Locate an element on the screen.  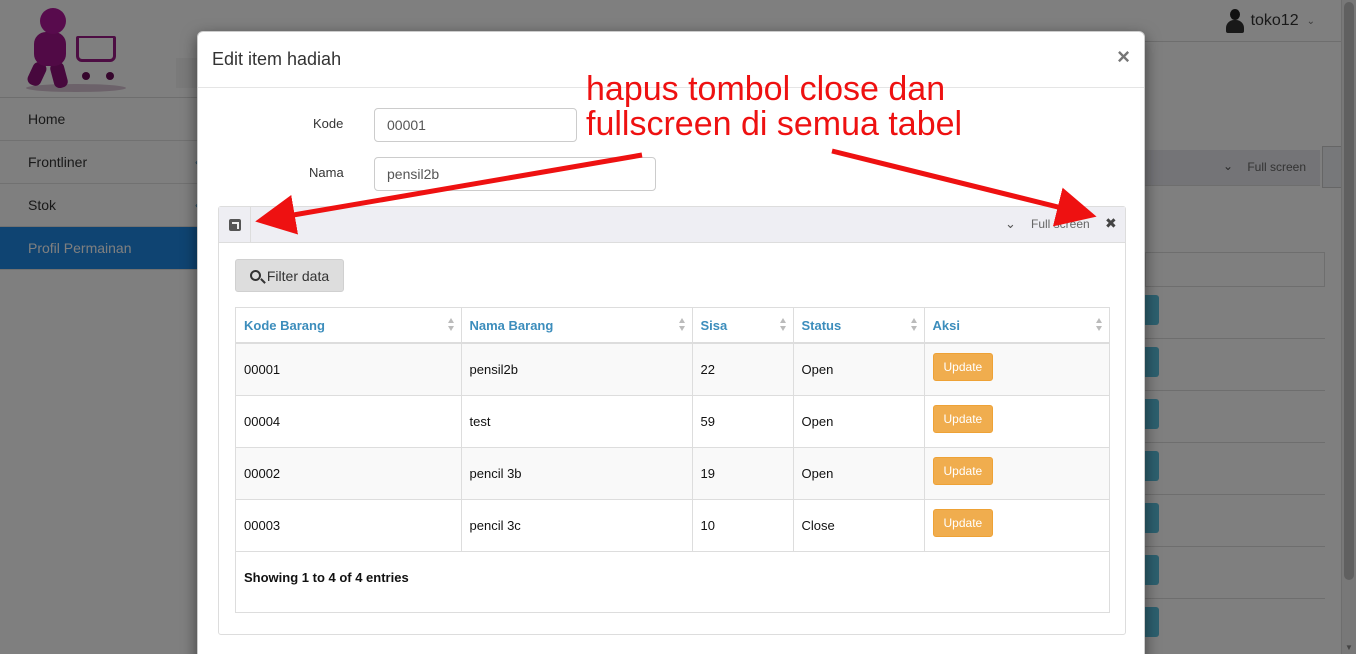
cell-status: Close is located at coordinates (859, 525).